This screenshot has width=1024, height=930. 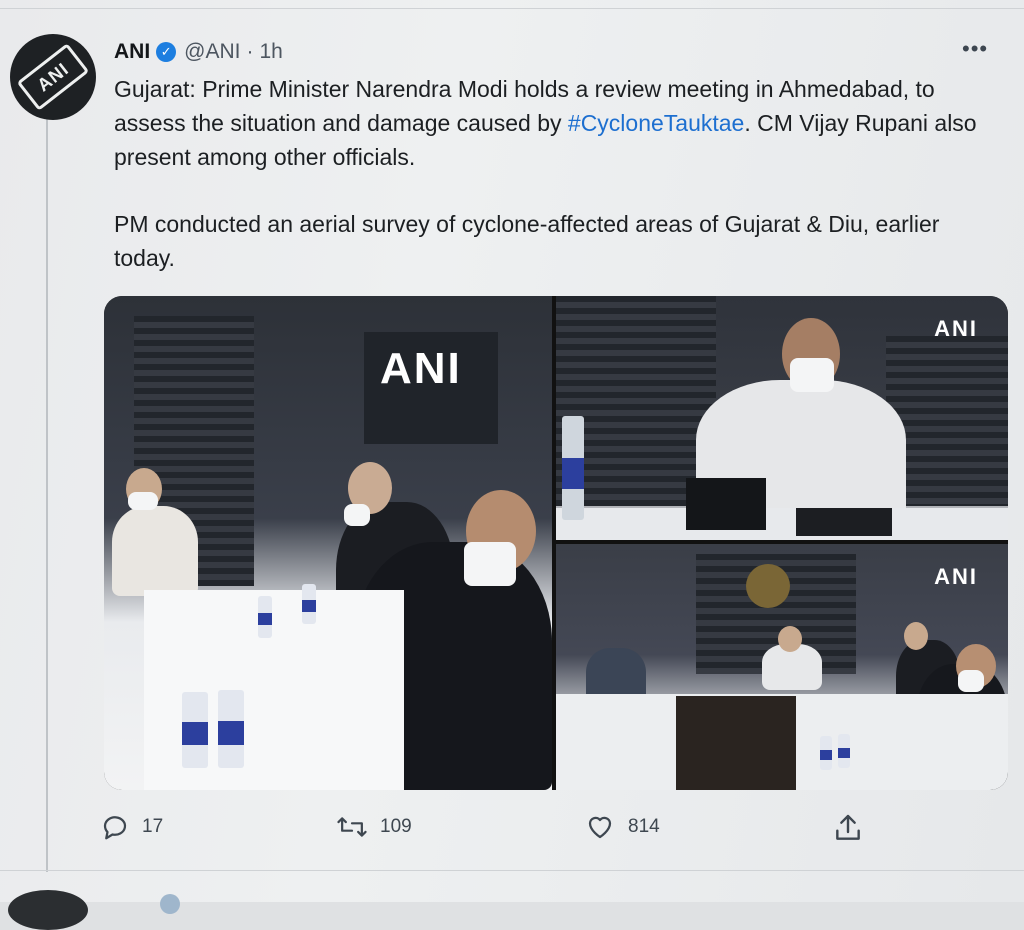 I want to click on reply-count: 17, so click(x=153, y=826).